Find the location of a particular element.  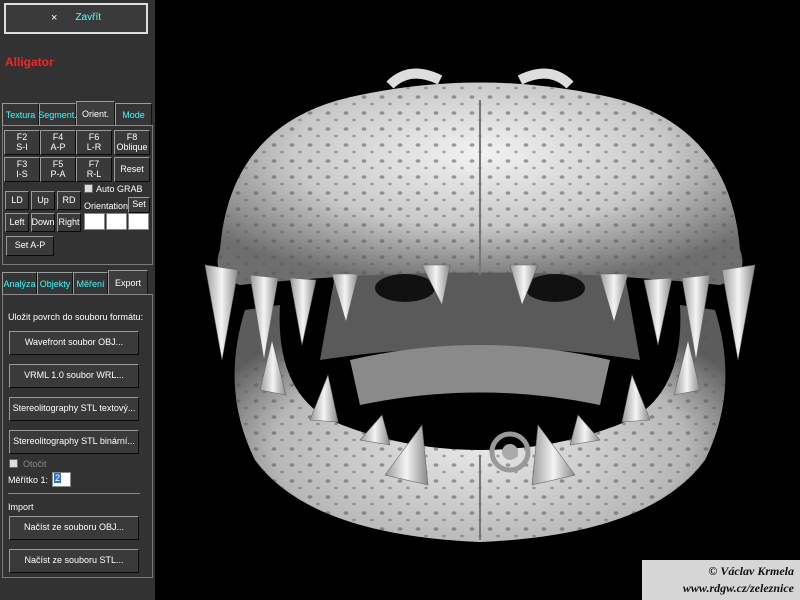

tab-objekty: Objekty is located at coordinates (55, 283).